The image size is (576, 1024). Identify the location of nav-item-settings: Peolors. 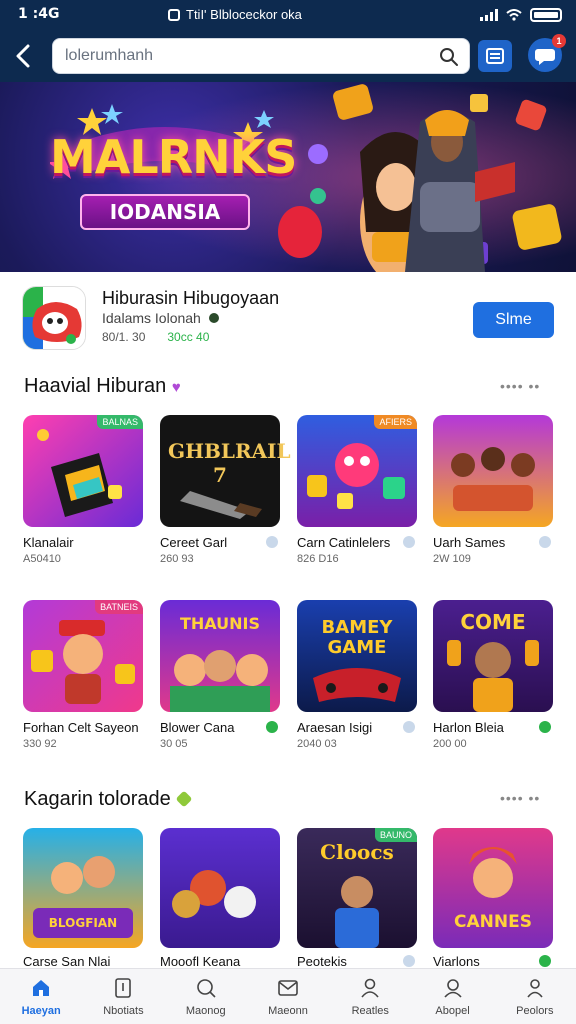
(535, 996).